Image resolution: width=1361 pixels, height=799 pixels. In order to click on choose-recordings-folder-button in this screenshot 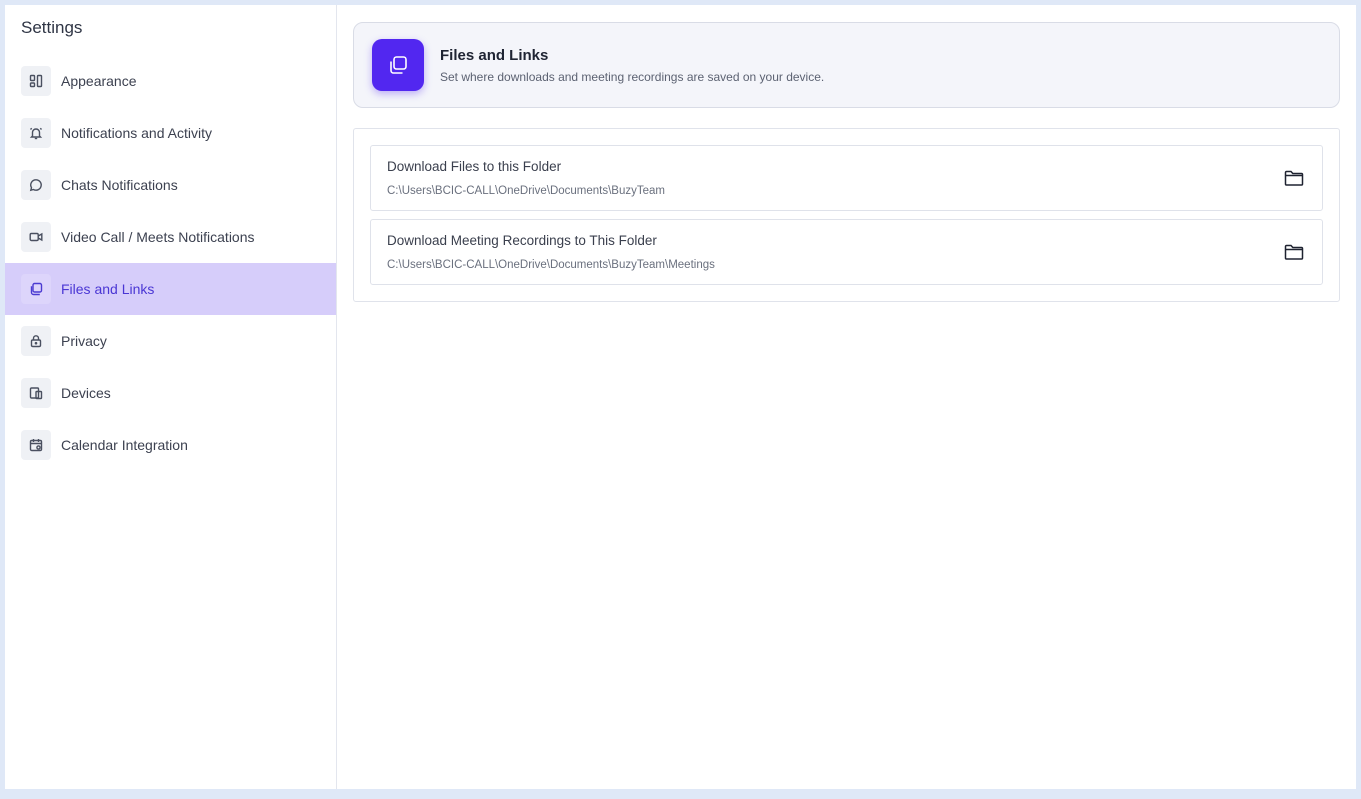, I will do `click(1294, 252)`.